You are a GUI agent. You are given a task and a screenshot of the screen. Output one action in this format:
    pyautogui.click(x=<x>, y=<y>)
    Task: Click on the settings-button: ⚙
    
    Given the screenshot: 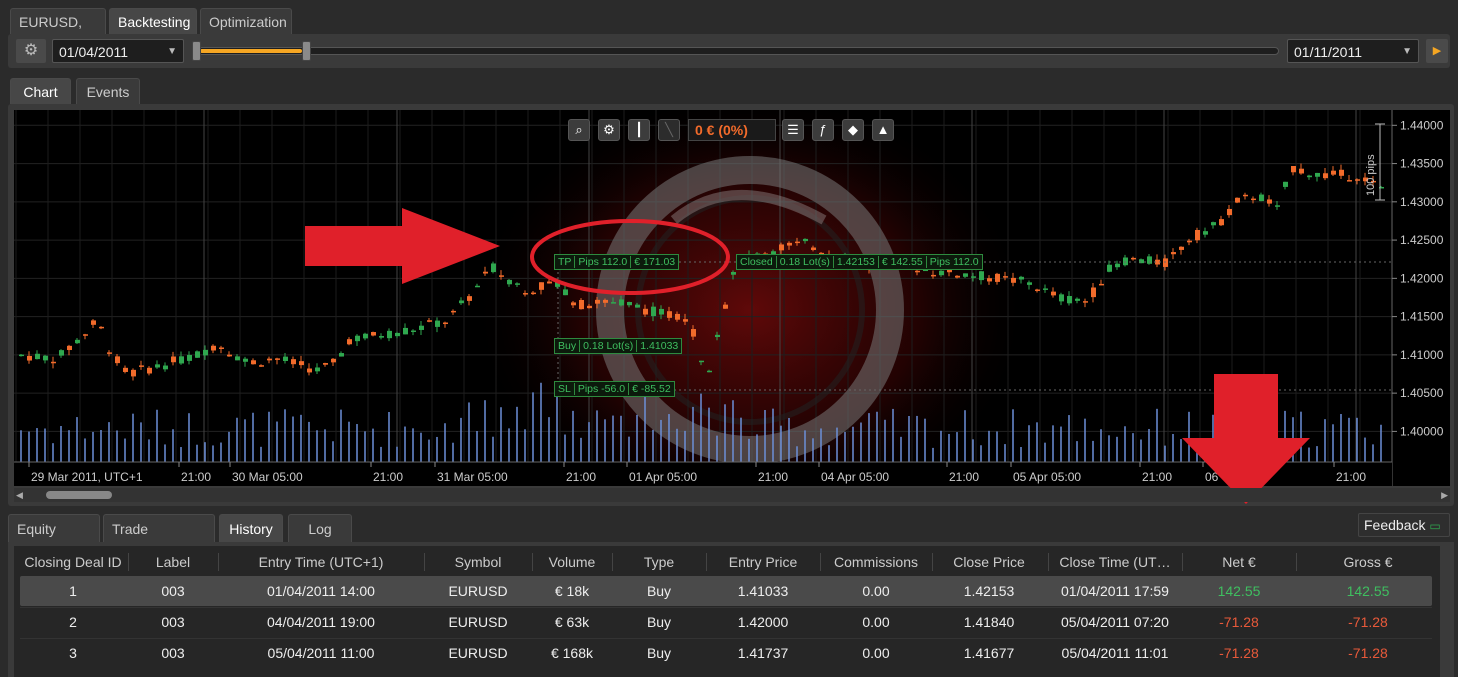 What is the action you would take?
    pyautogui.click(x=31, y=51)
    